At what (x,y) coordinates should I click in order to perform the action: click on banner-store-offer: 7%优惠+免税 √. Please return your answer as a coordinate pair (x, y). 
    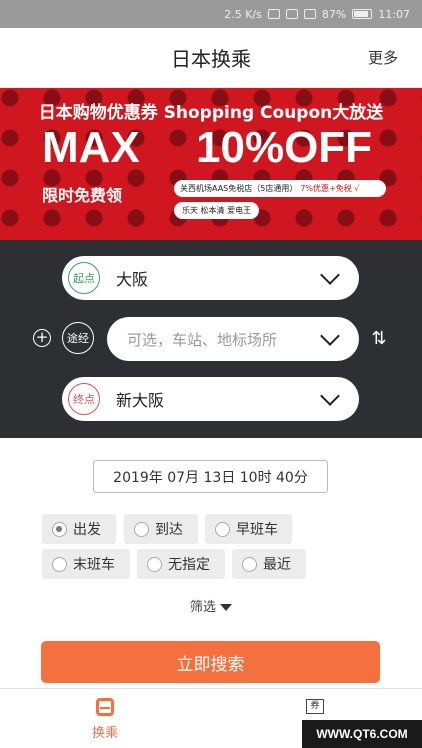
    Looking at the image, I should click on (330, 188).